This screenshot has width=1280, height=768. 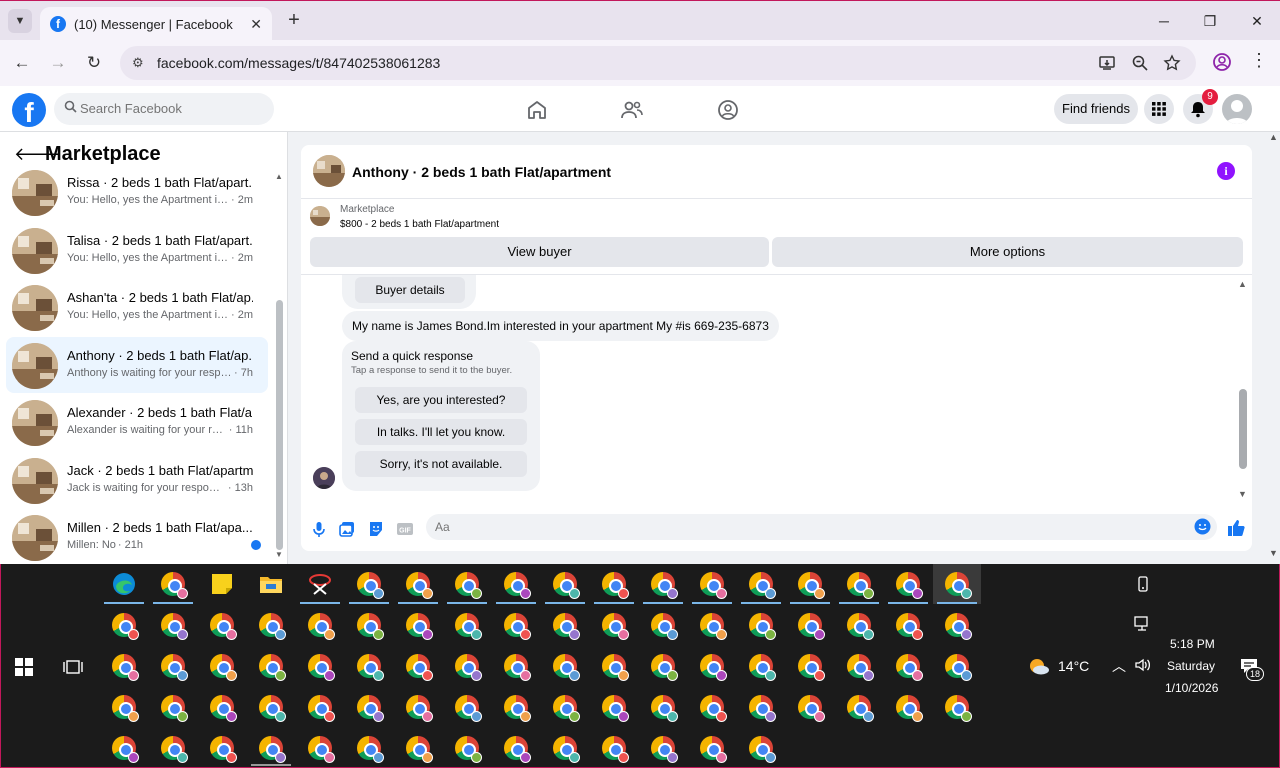 I want to click on photo-icon, so click(x=347, y=529).